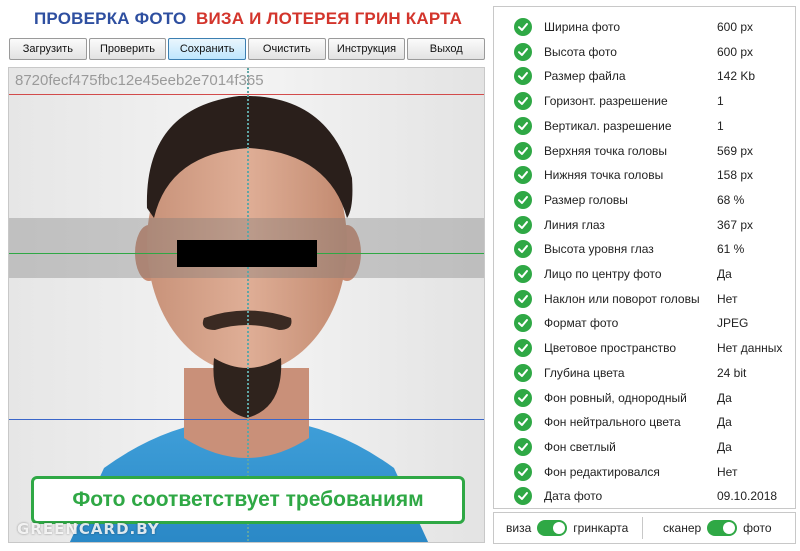 The width and height of the screenshot is (800, 551). I want to click on eye-privacy-bar, so click(247, 253).